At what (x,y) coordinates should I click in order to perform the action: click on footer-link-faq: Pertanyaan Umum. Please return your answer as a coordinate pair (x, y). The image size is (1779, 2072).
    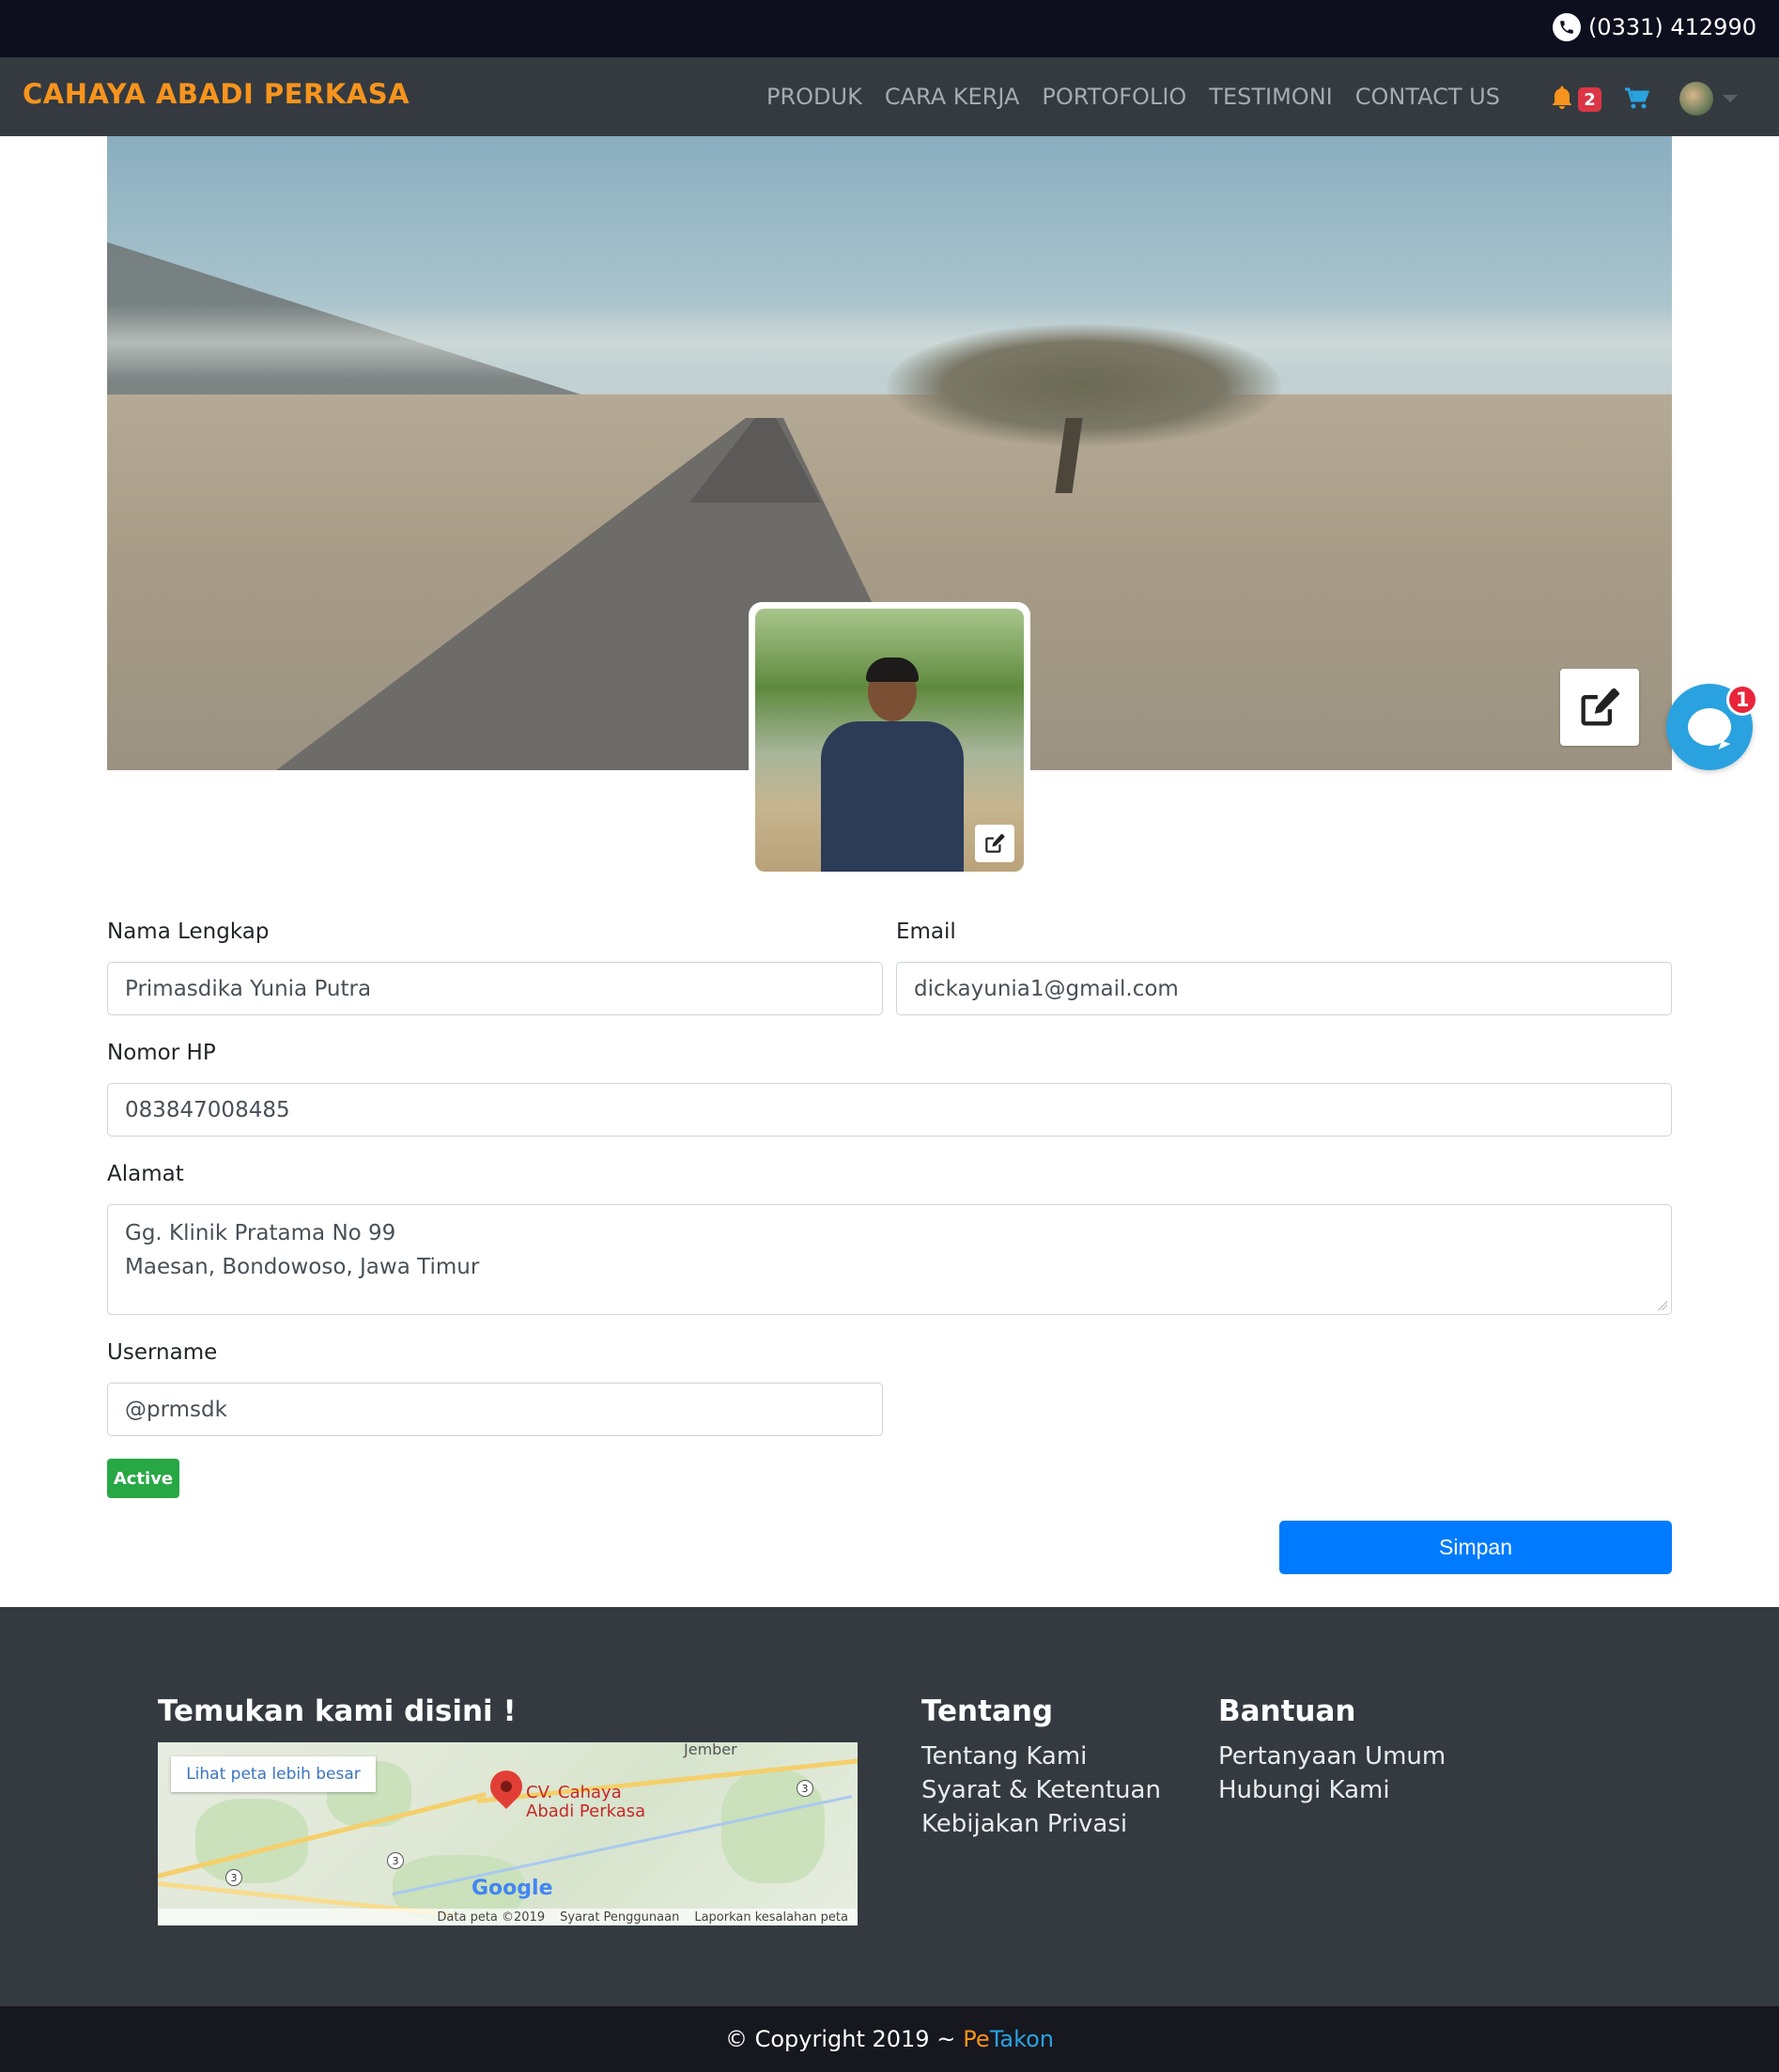
    Looking at the image, I should click on (1332, 1756).